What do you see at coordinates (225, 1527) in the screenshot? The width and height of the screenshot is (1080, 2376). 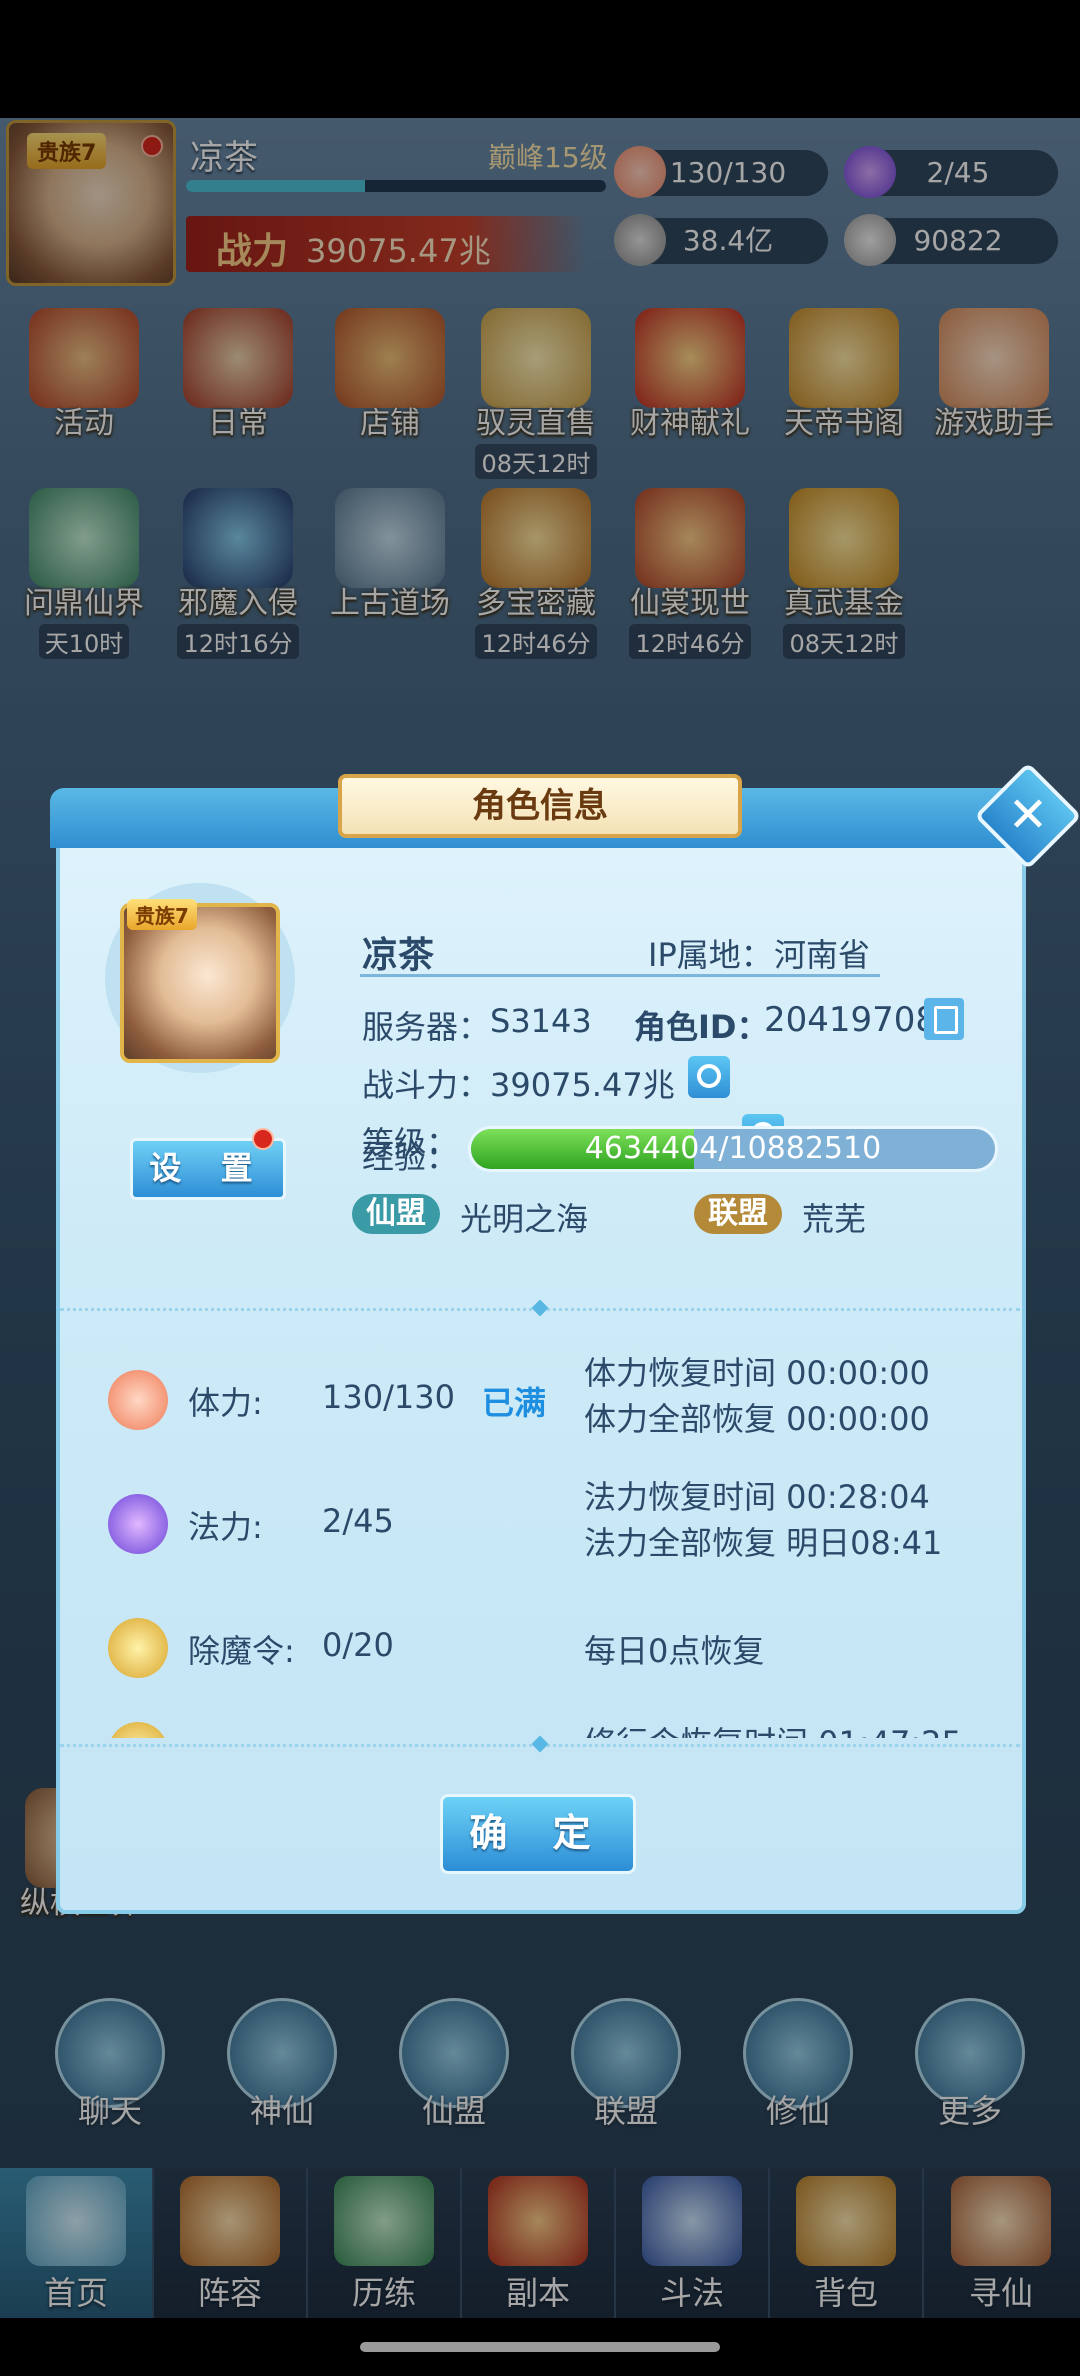 I see `mana-label: 法力:` at bounding box center [225, 1527].